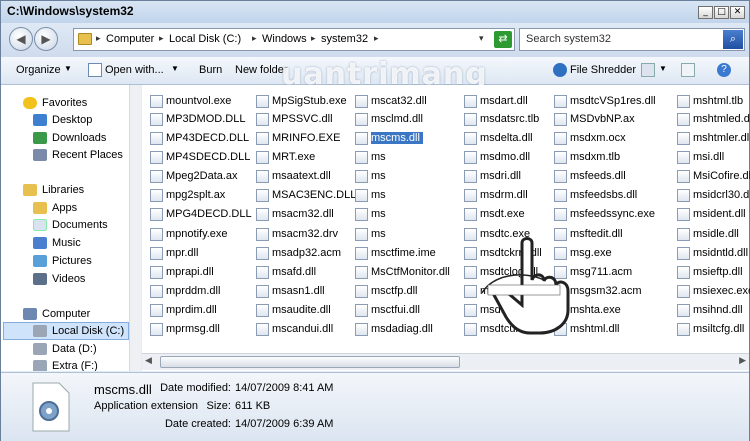  Describe the element at coordinates (53, 190) in the screenshot. I see `sidebar-item-libraries: Libraries` at that location.